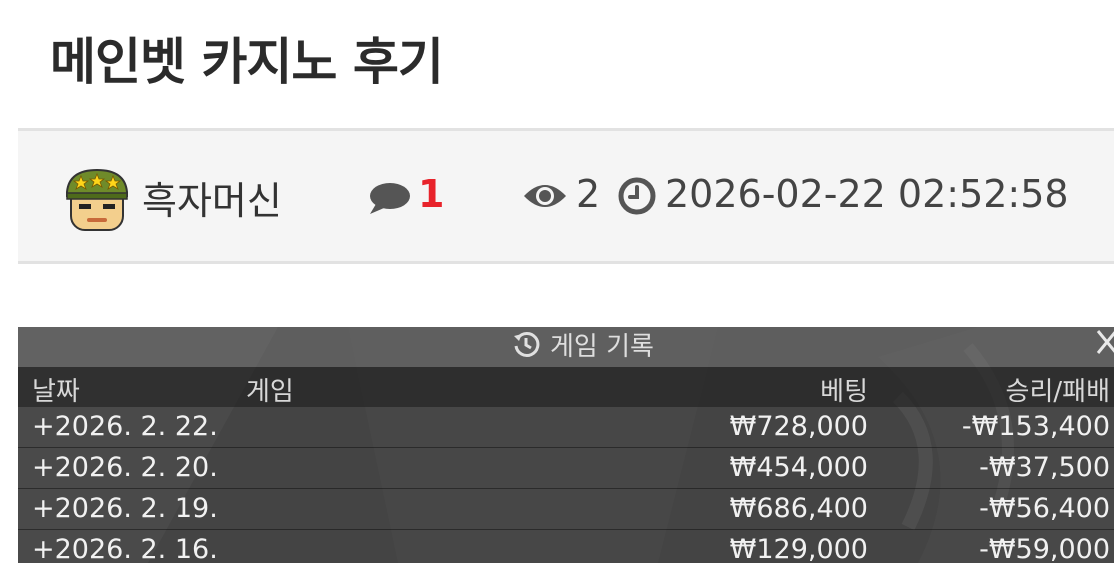 Image resolution: width=1114 pixels, height=563 pixels. What do you see at coordinates (588, 194) in the screenshot?
I see `view-count: 2` at bounding box center [588, 194].